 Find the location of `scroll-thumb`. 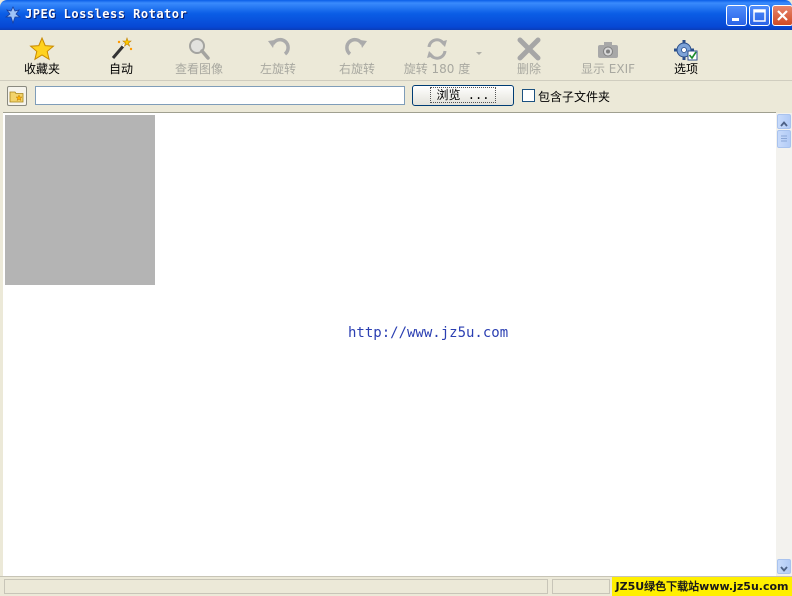

scroll-thumb is located at coordinates (784, 139).